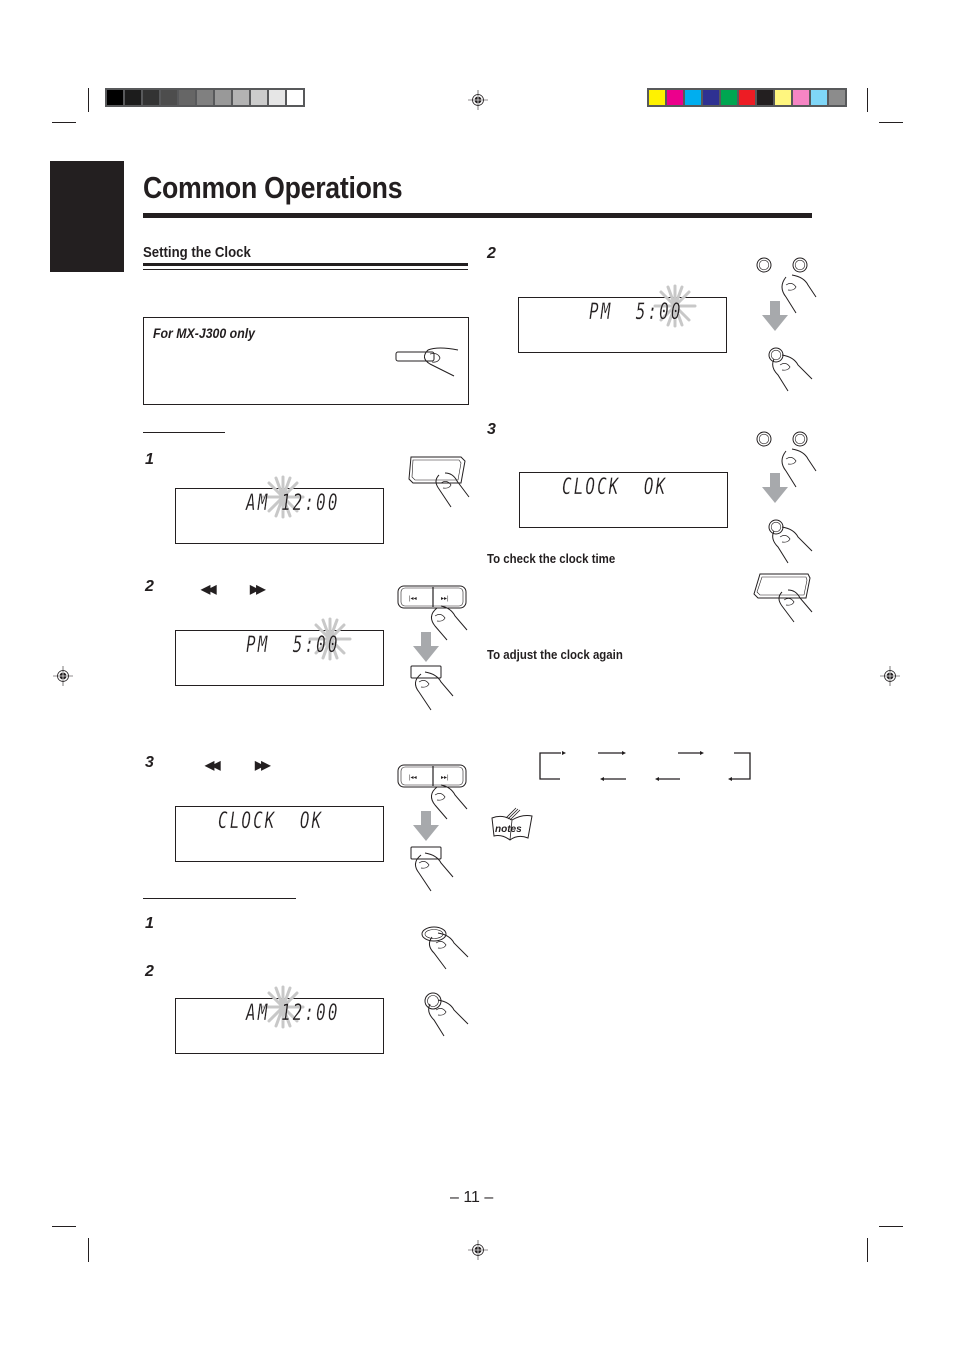  I want to click on grayscale-calibration-bar, so click(205, 97).